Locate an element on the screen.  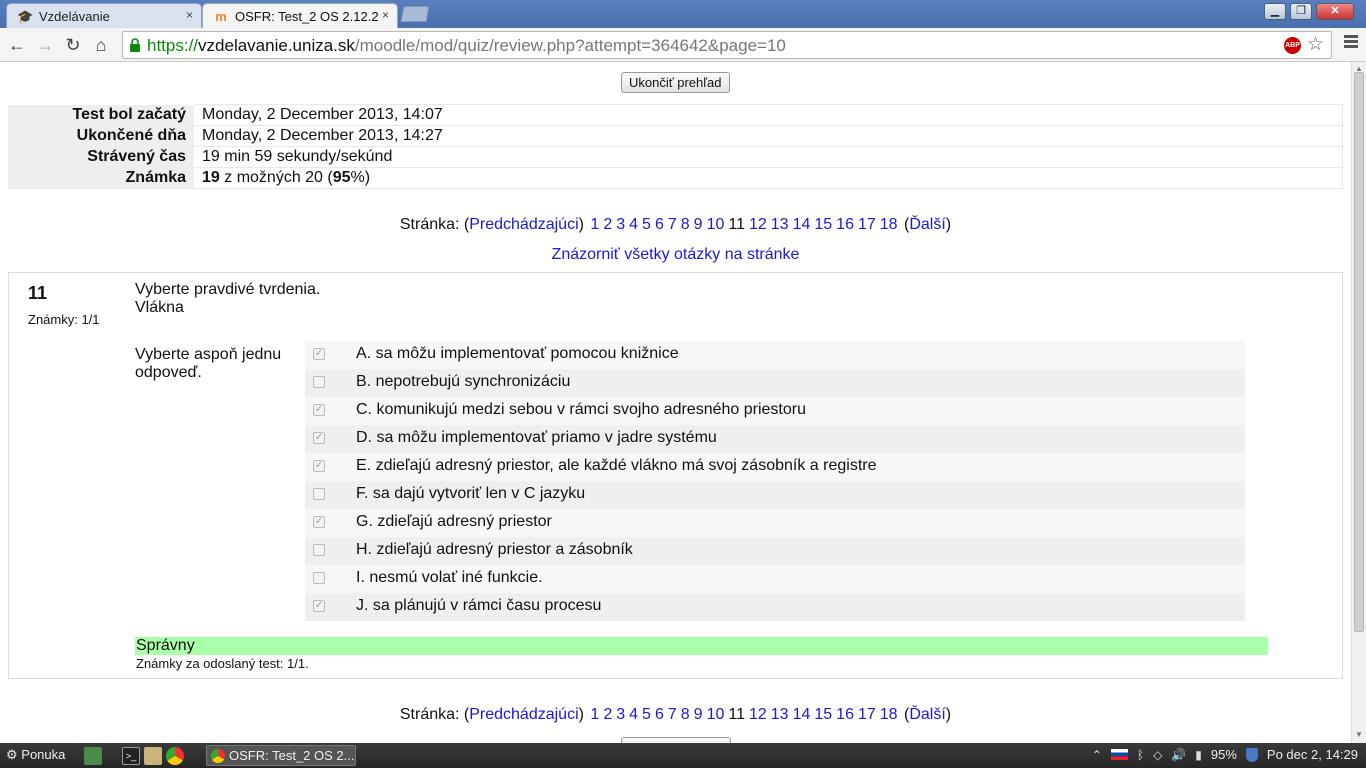
expand-tray-icon: ⌃ is located at coordinates (1097, 755).